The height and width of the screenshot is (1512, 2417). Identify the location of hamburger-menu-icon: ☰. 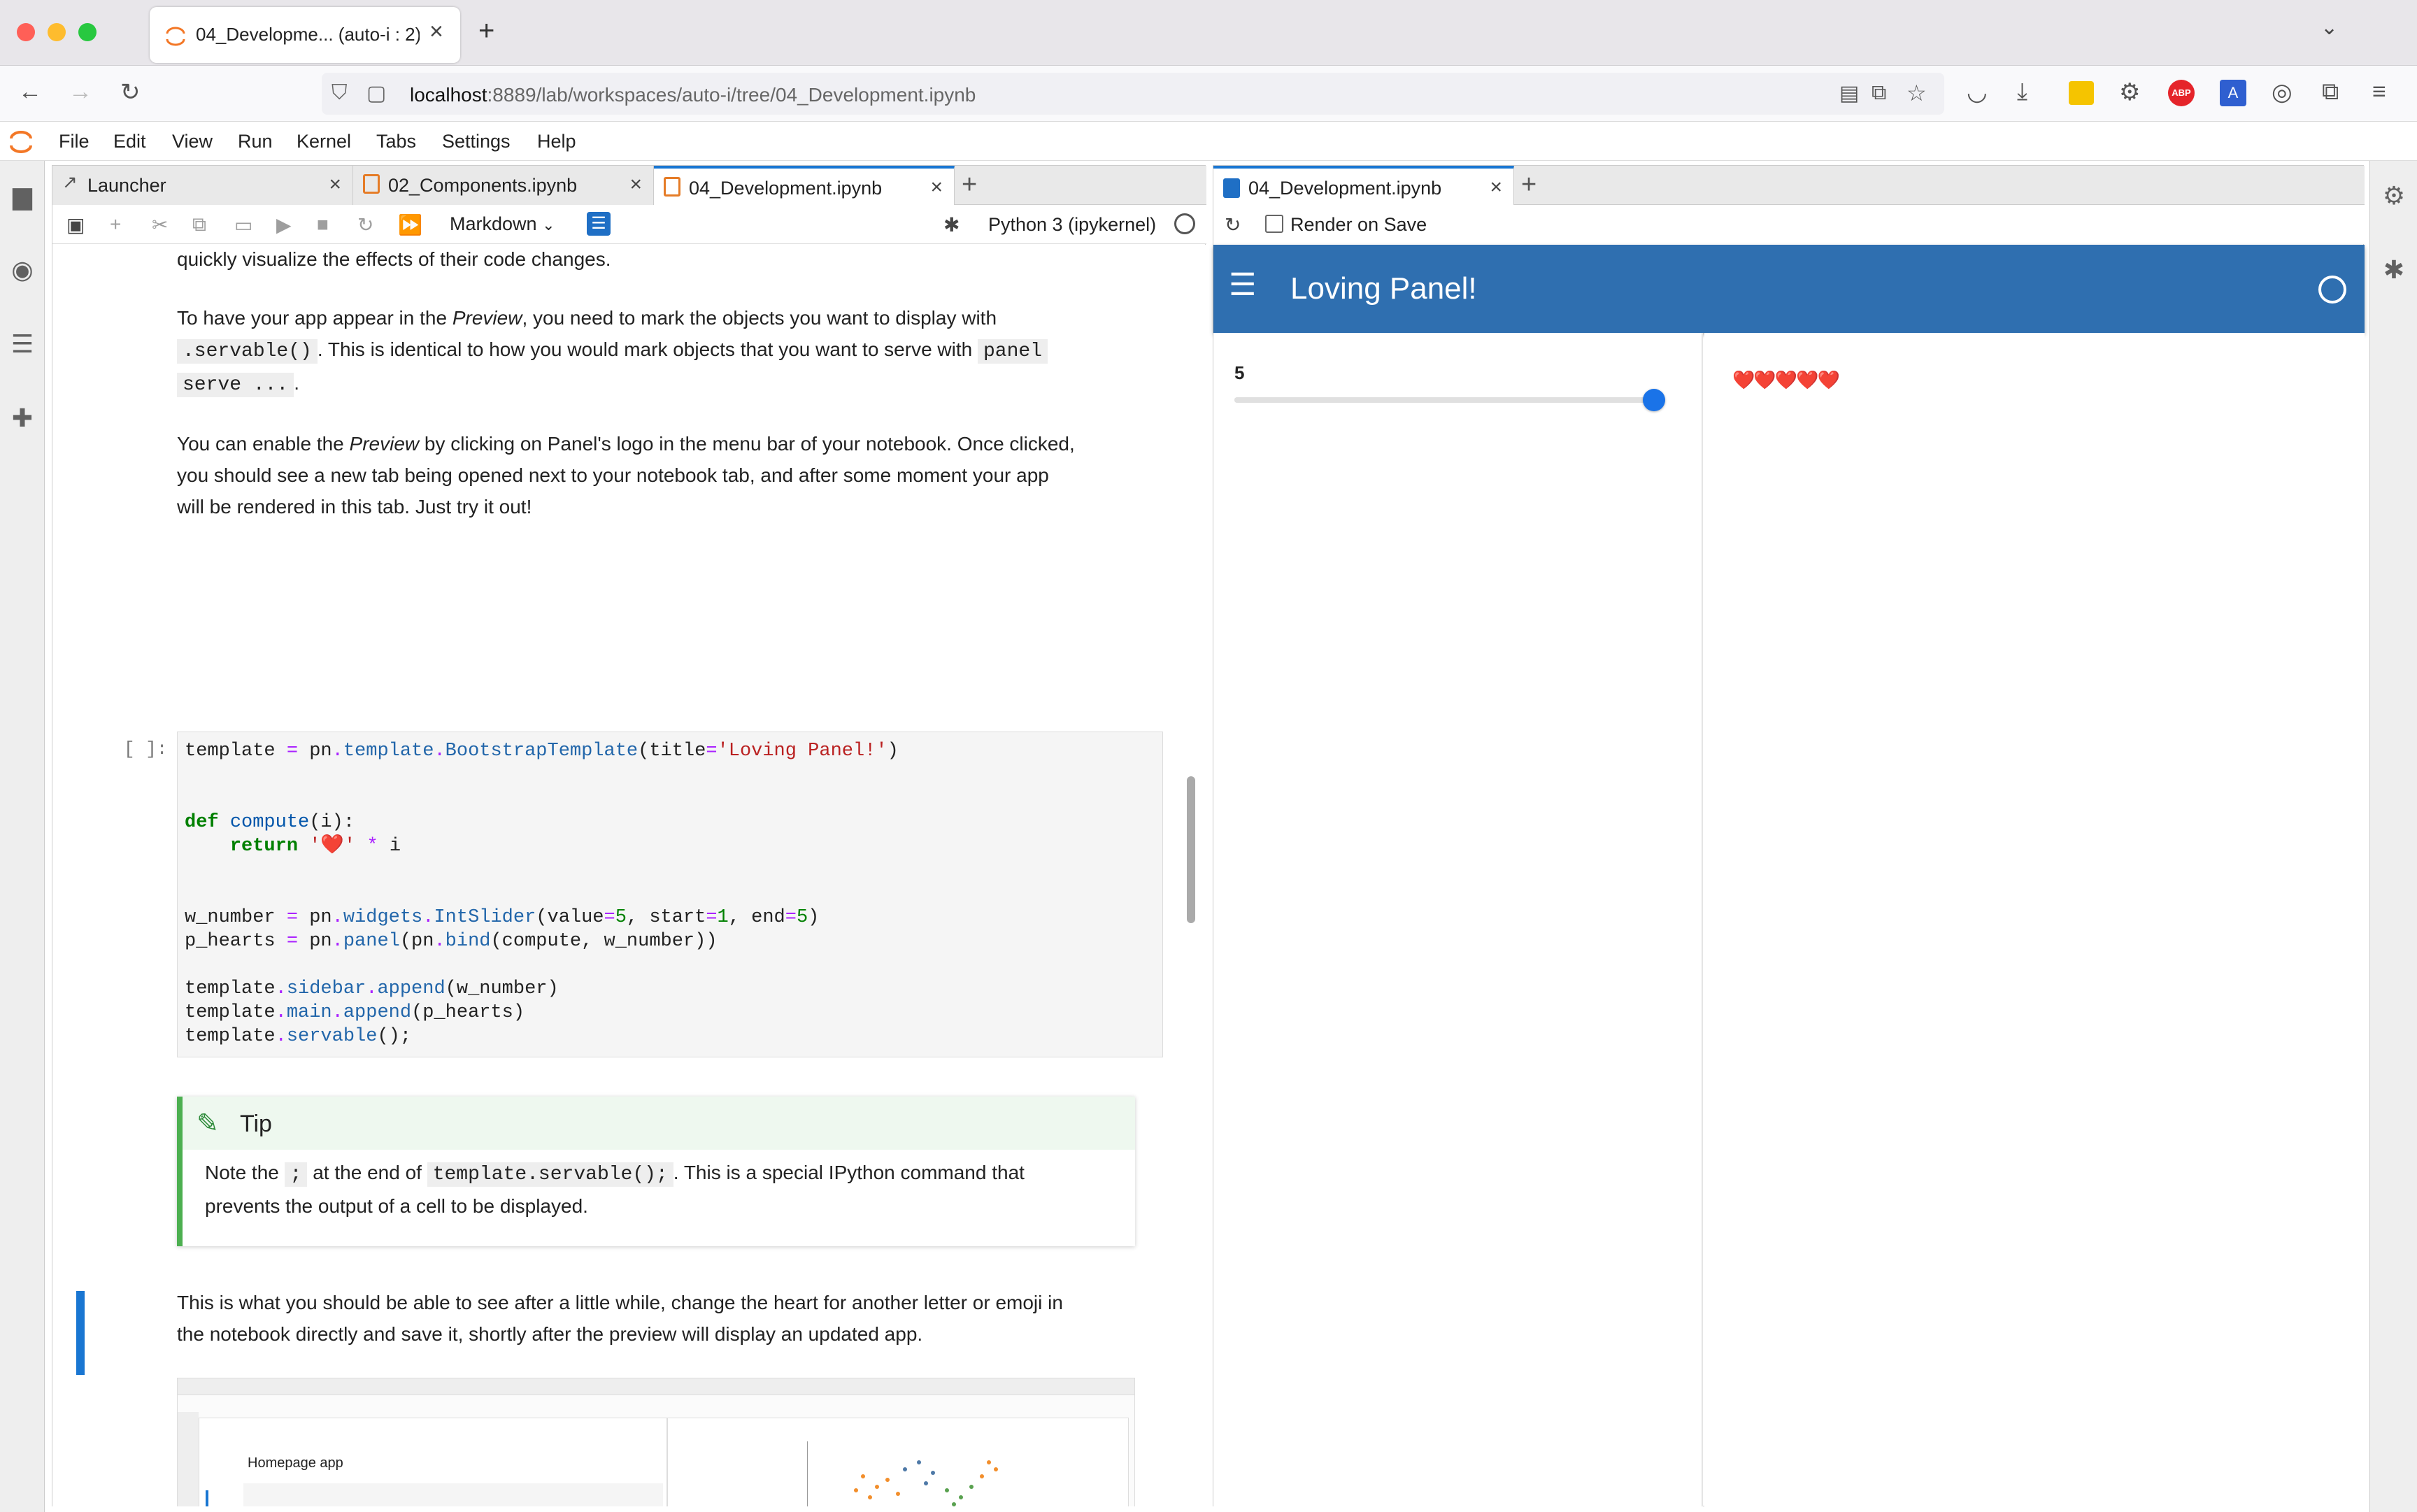
(1242, 285).